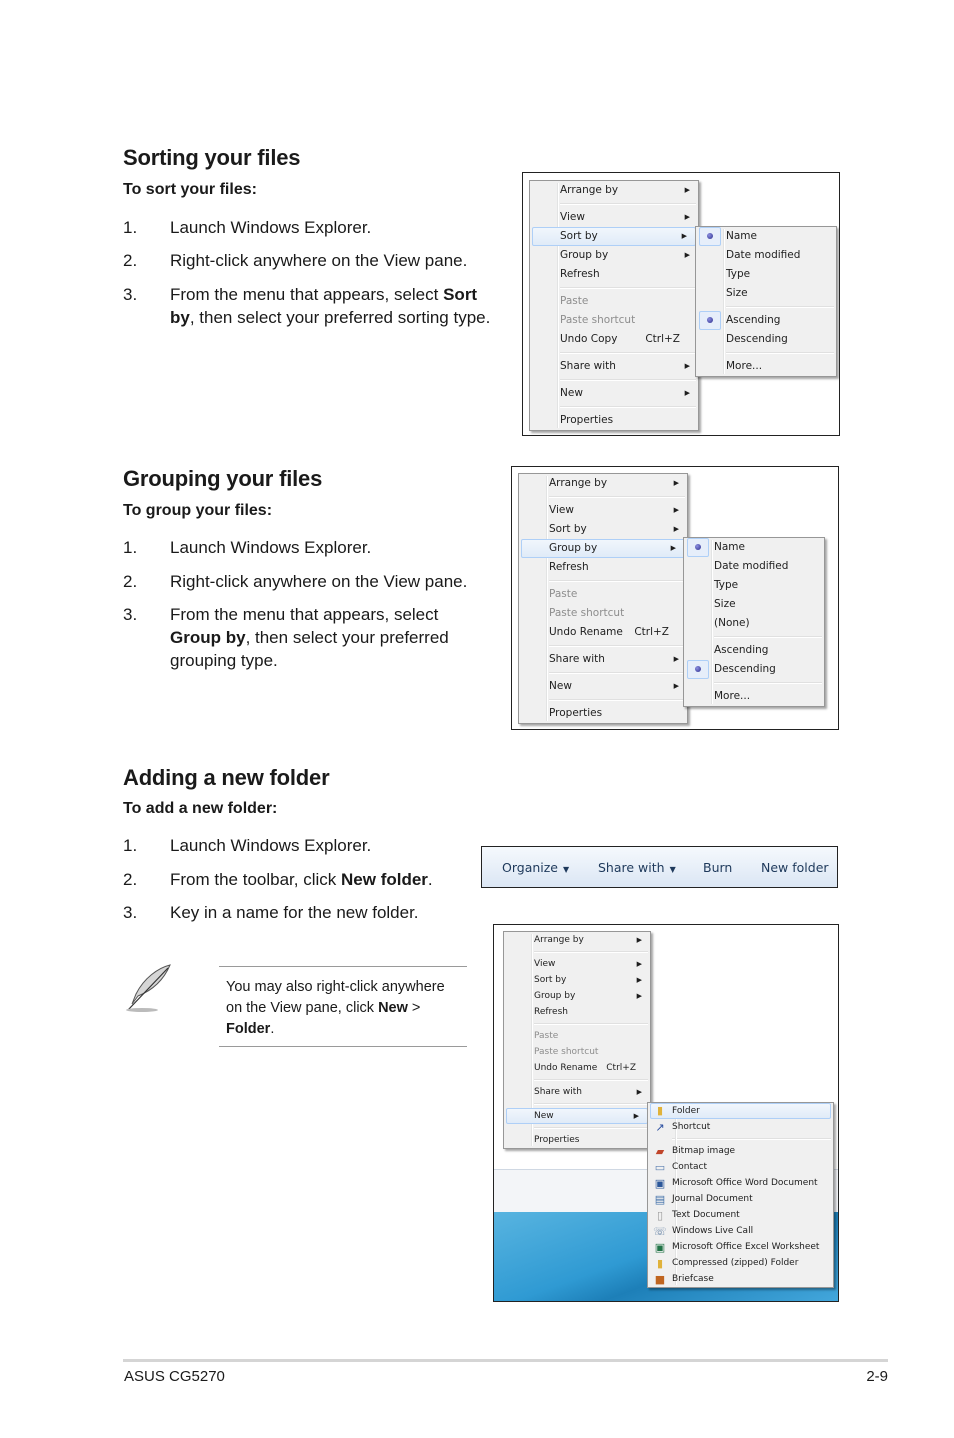 This screenshot has width=954, height=1438. I want to click on new-folder-button: New folder, so click(795, 867).